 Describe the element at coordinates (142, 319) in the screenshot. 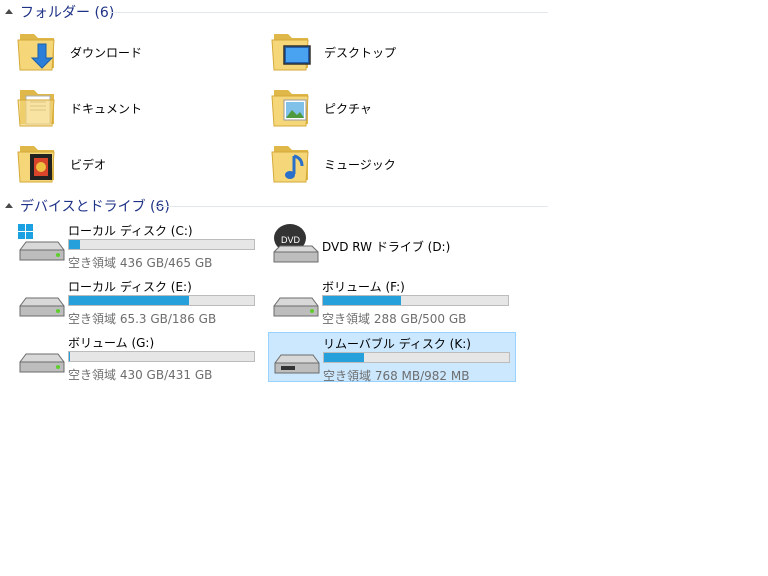

I see `drive-free-space: 空き領域 65.3 GB/186 GB` at that location.